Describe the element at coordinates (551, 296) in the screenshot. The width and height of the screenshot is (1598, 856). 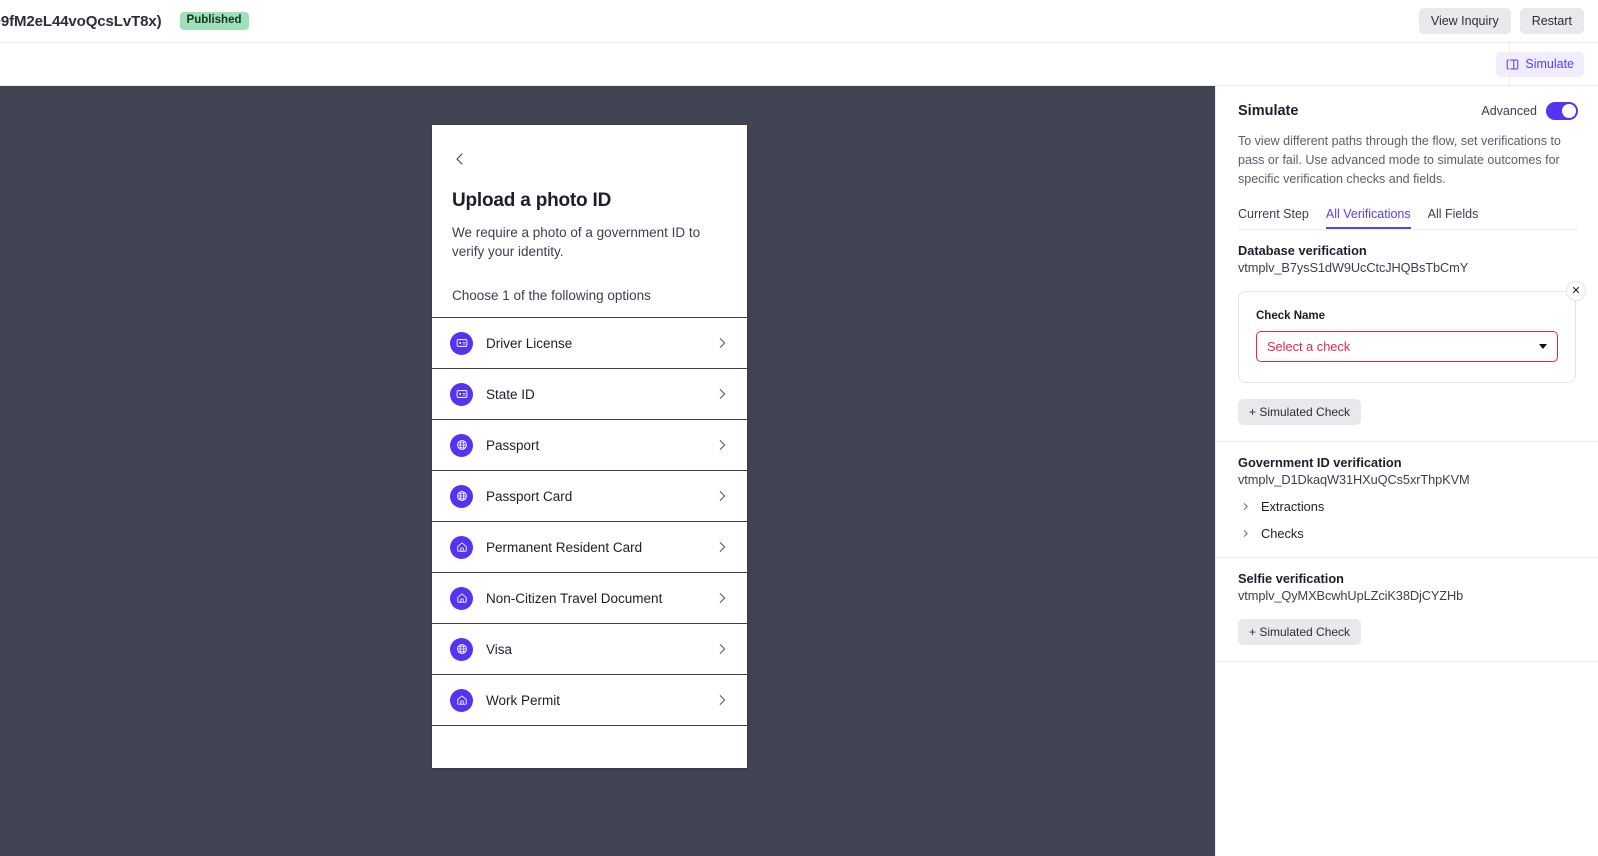
I see `card-choose-text: Choose 1 of the following options` at that location.